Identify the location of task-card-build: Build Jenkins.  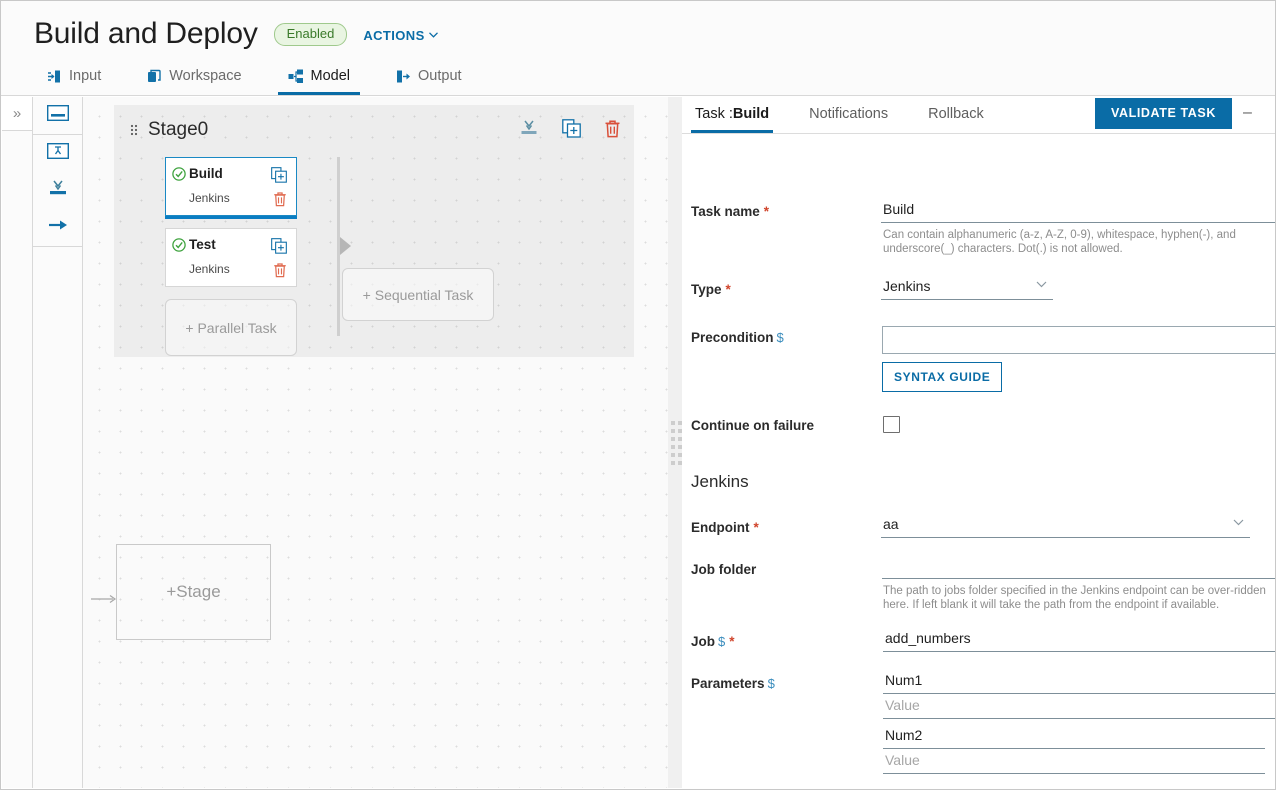
(231, 186).